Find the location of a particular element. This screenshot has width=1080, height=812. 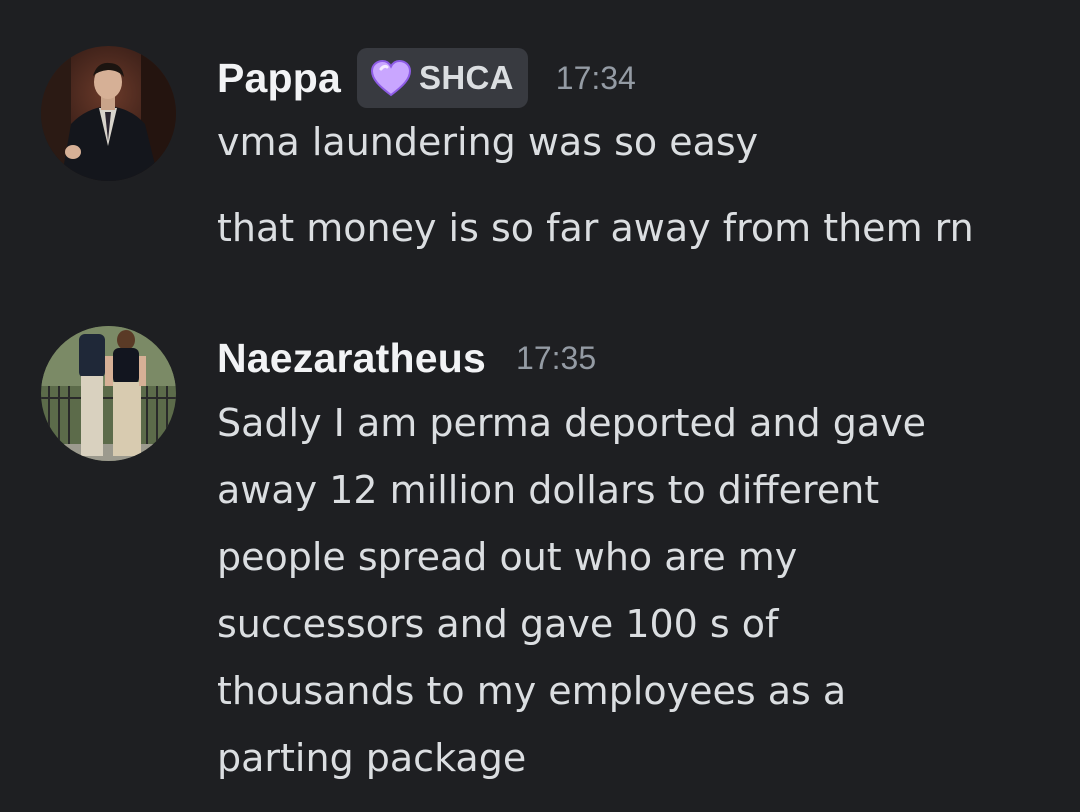

message-text: that money is so far away from them rn is located at coordinates (595, 228).